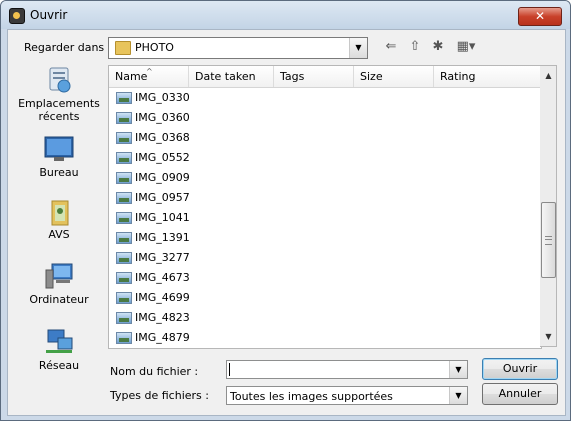 This screenshot has width=571, height=421. Describe the element at coordinates (162, 117) in the screenshot. I see `file-name: IMG_0360` at that location.